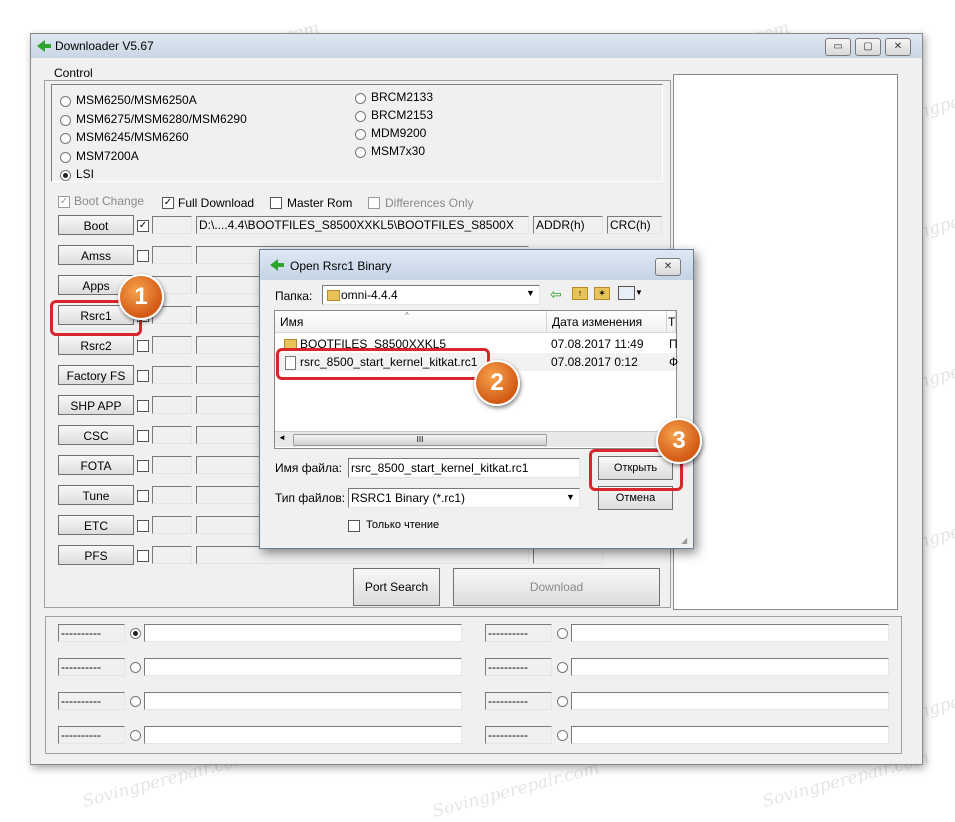 This screenshot has height=822, width=955. What do you see at coordinates (674, 362) in the screenshot?
I see `file-type: Ф` at bounding box center [674, 362].